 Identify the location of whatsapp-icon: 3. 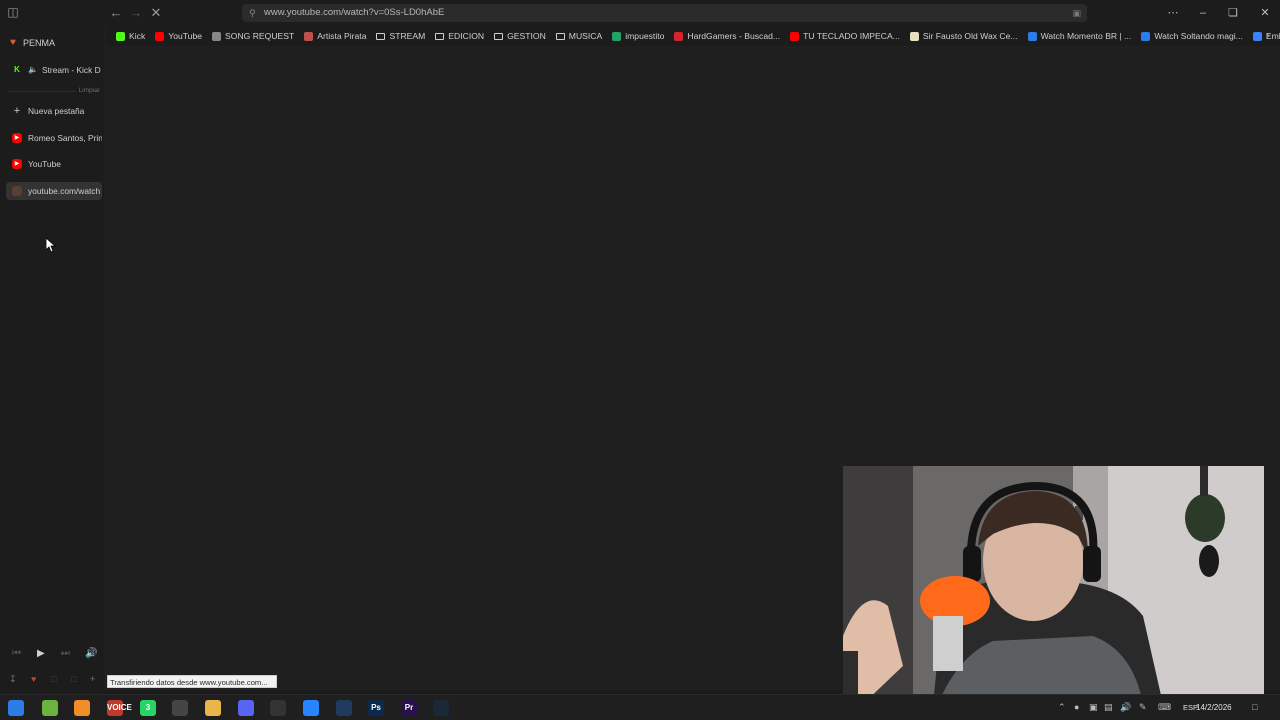
(148, 708).